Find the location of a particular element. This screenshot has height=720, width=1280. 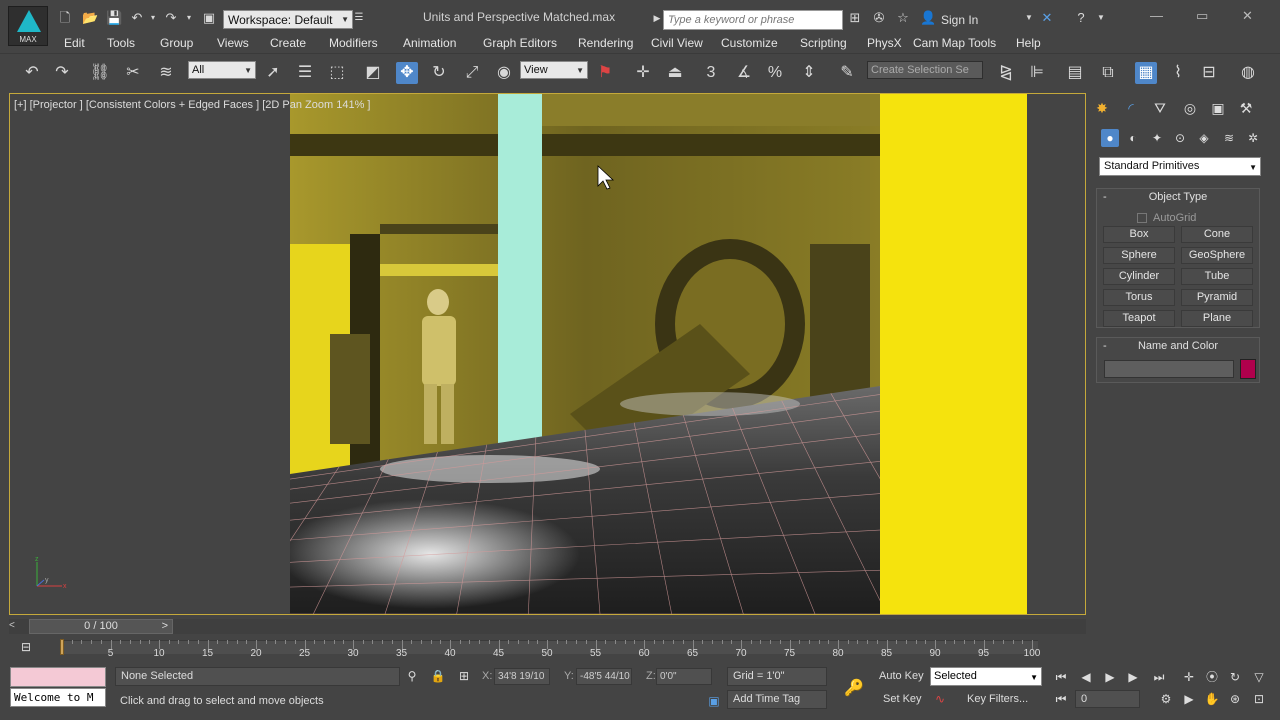

menu-animation: Animation is located at coordinates (429, 43).